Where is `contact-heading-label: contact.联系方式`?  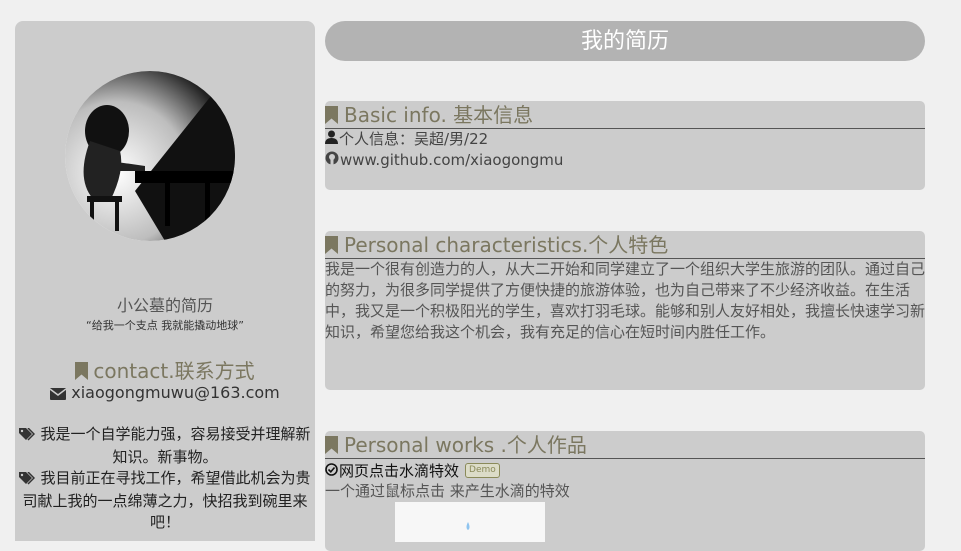 contact-heading-label: contact.联系方式 is located at coordinates (174, 371).